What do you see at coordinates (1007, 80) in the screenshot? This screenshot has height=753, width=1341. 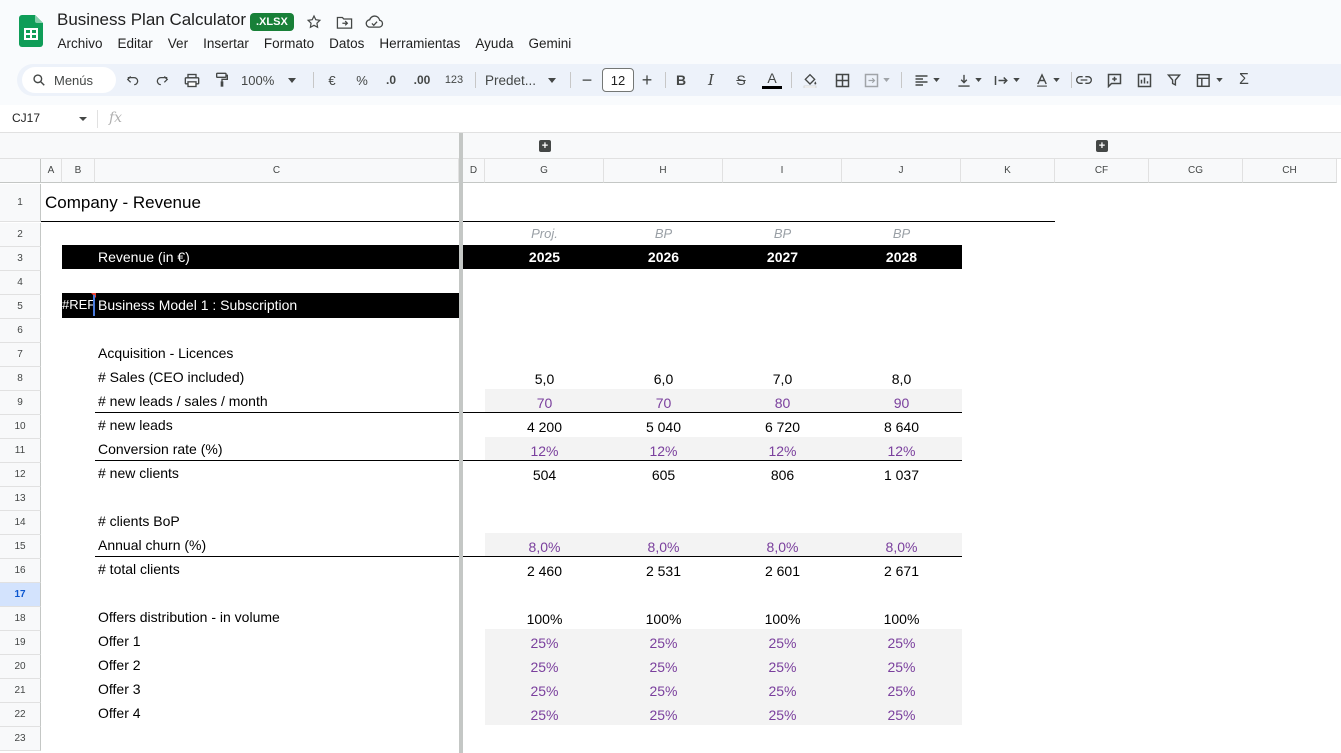 I see `text-wrap-icon` at bounding box center [1007, 80].